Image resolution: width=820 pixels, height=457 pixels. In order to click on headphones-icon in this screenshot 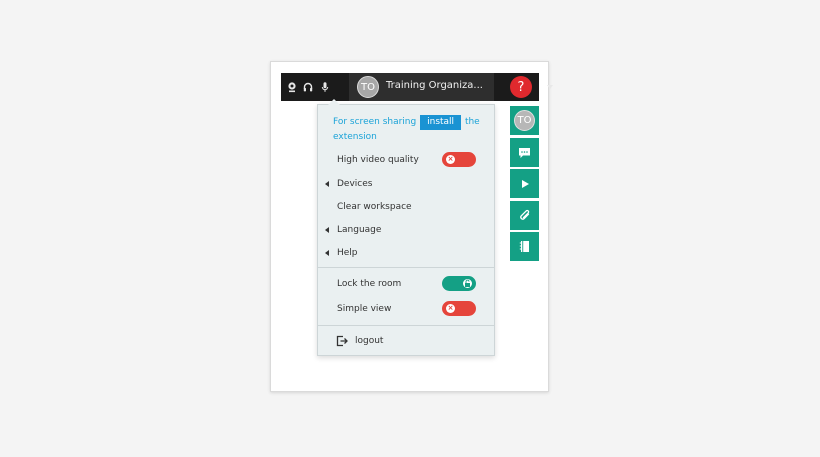, I will do `click(308, 87)`.